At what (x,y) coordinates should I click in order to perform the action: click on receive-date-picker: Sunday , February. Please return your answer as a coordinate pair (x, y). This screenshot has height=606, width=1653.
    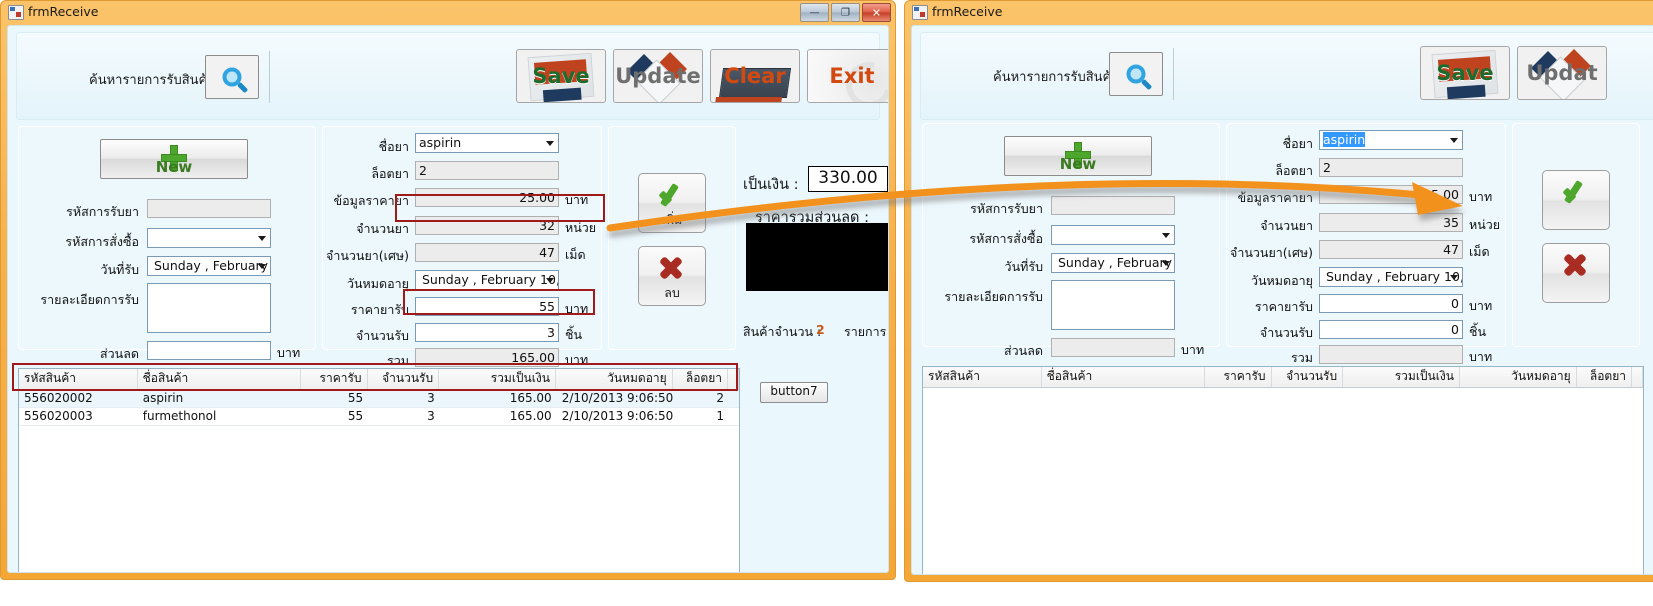
    Looking at the image, I should click on (209, 266).